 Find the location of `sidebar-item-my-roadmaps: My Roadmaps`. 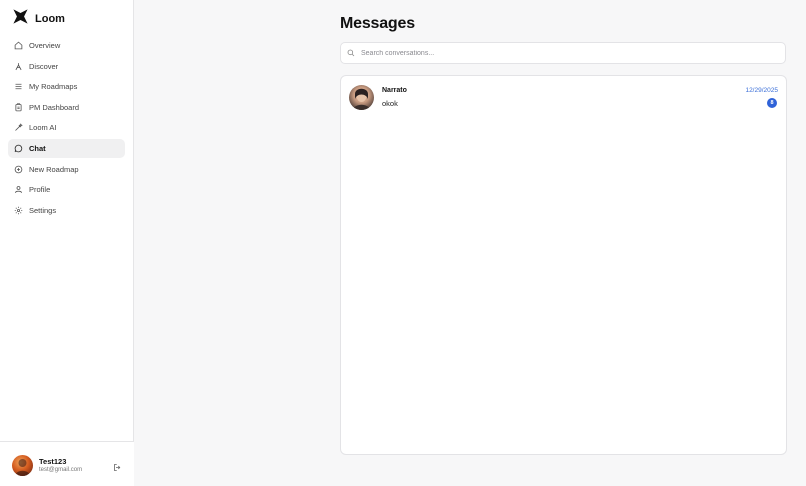

sidebar-item-my-roadmaps: My Roadmaps is located at coordinates (66, 86).